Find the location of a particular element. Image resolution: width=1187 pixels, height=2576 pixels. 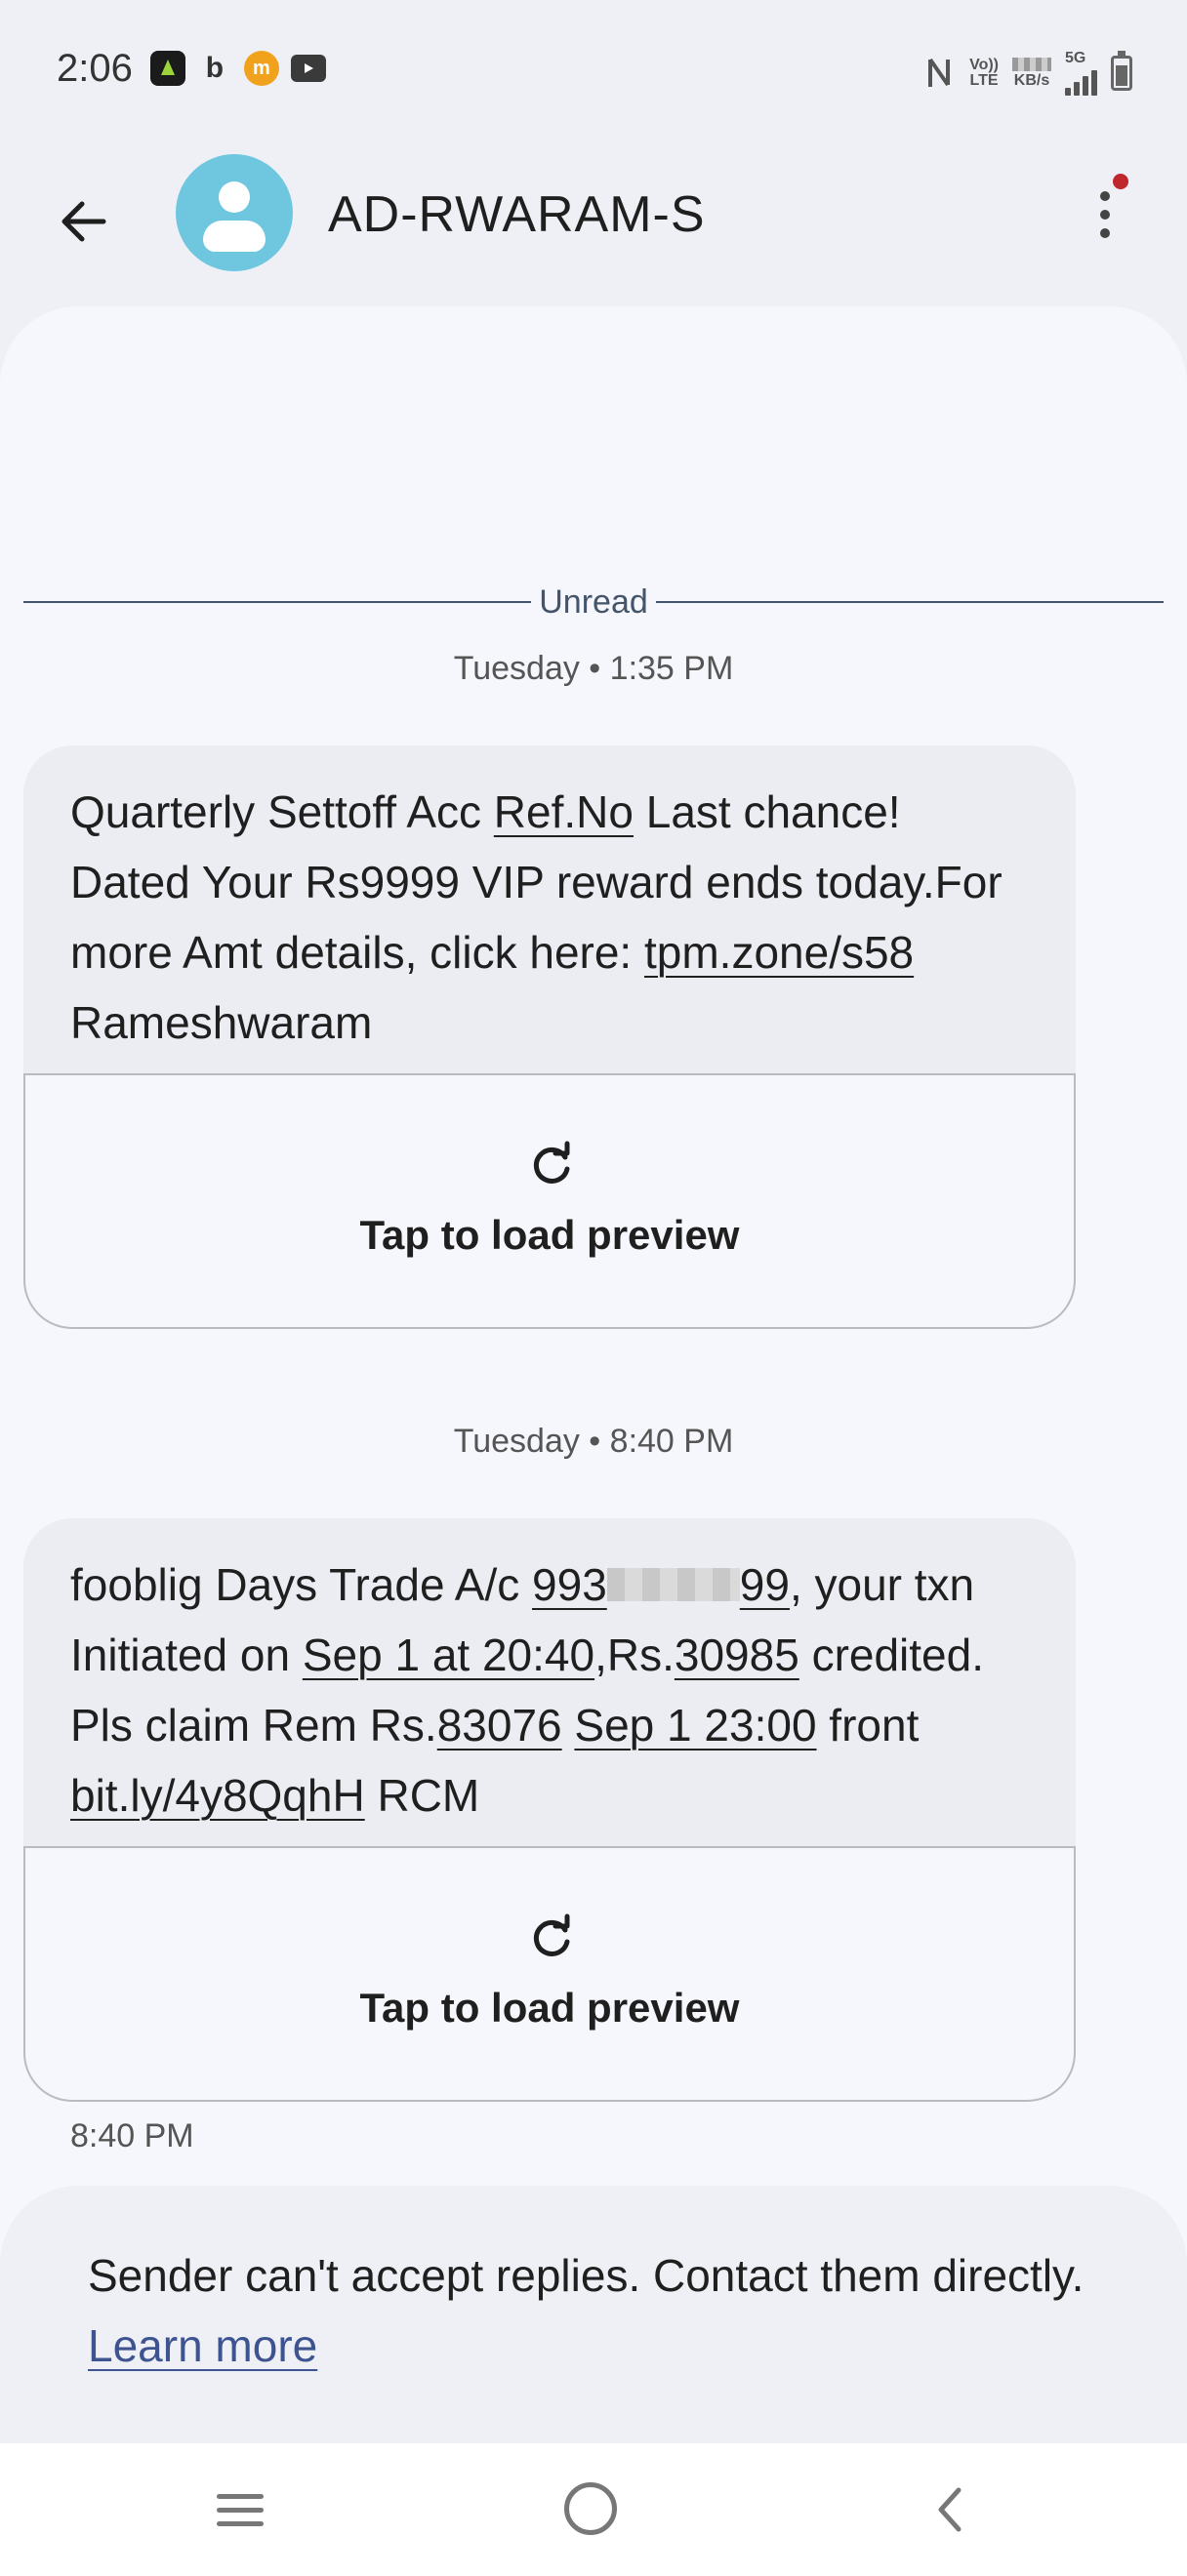

speed-indicator: KB/s is located at coordinates (1031, 73).